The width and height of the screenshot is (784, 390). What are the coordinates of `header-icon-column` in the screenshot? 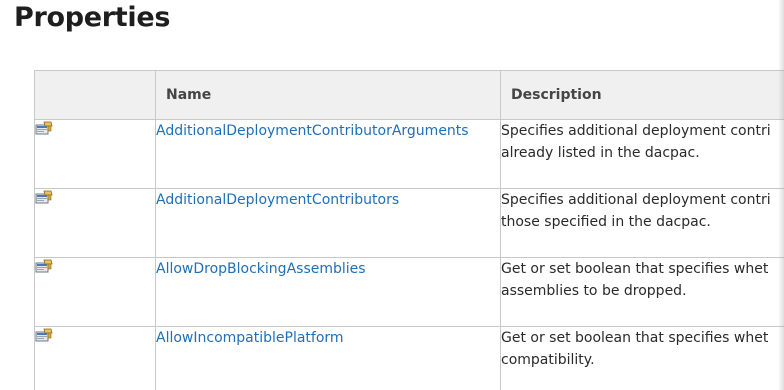 It's located at (95, 95).